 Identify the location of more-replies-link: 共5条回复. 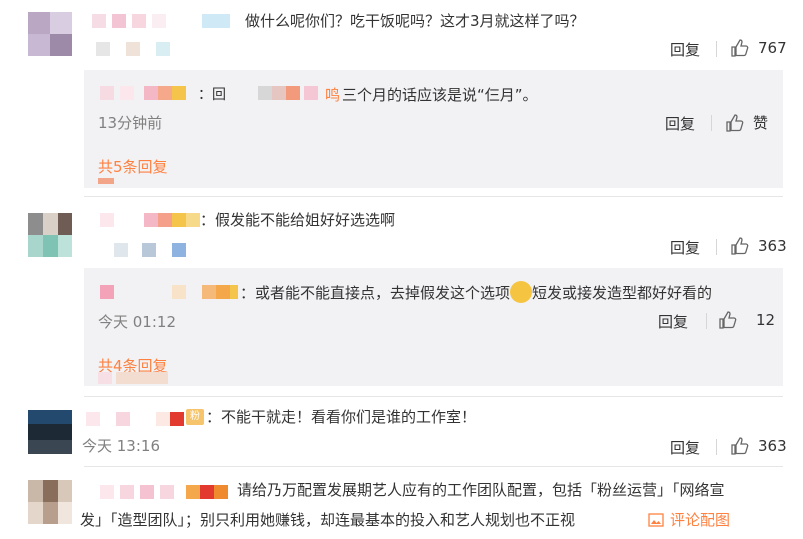
(133, 166).